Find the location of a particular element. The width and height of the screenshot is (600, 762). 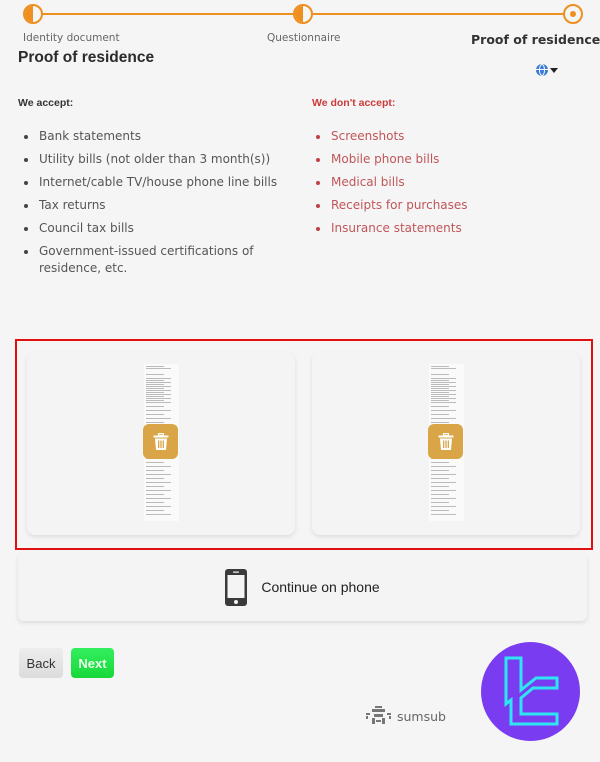

list-item: Mobile phone bills is located at coordinates (446, 159).